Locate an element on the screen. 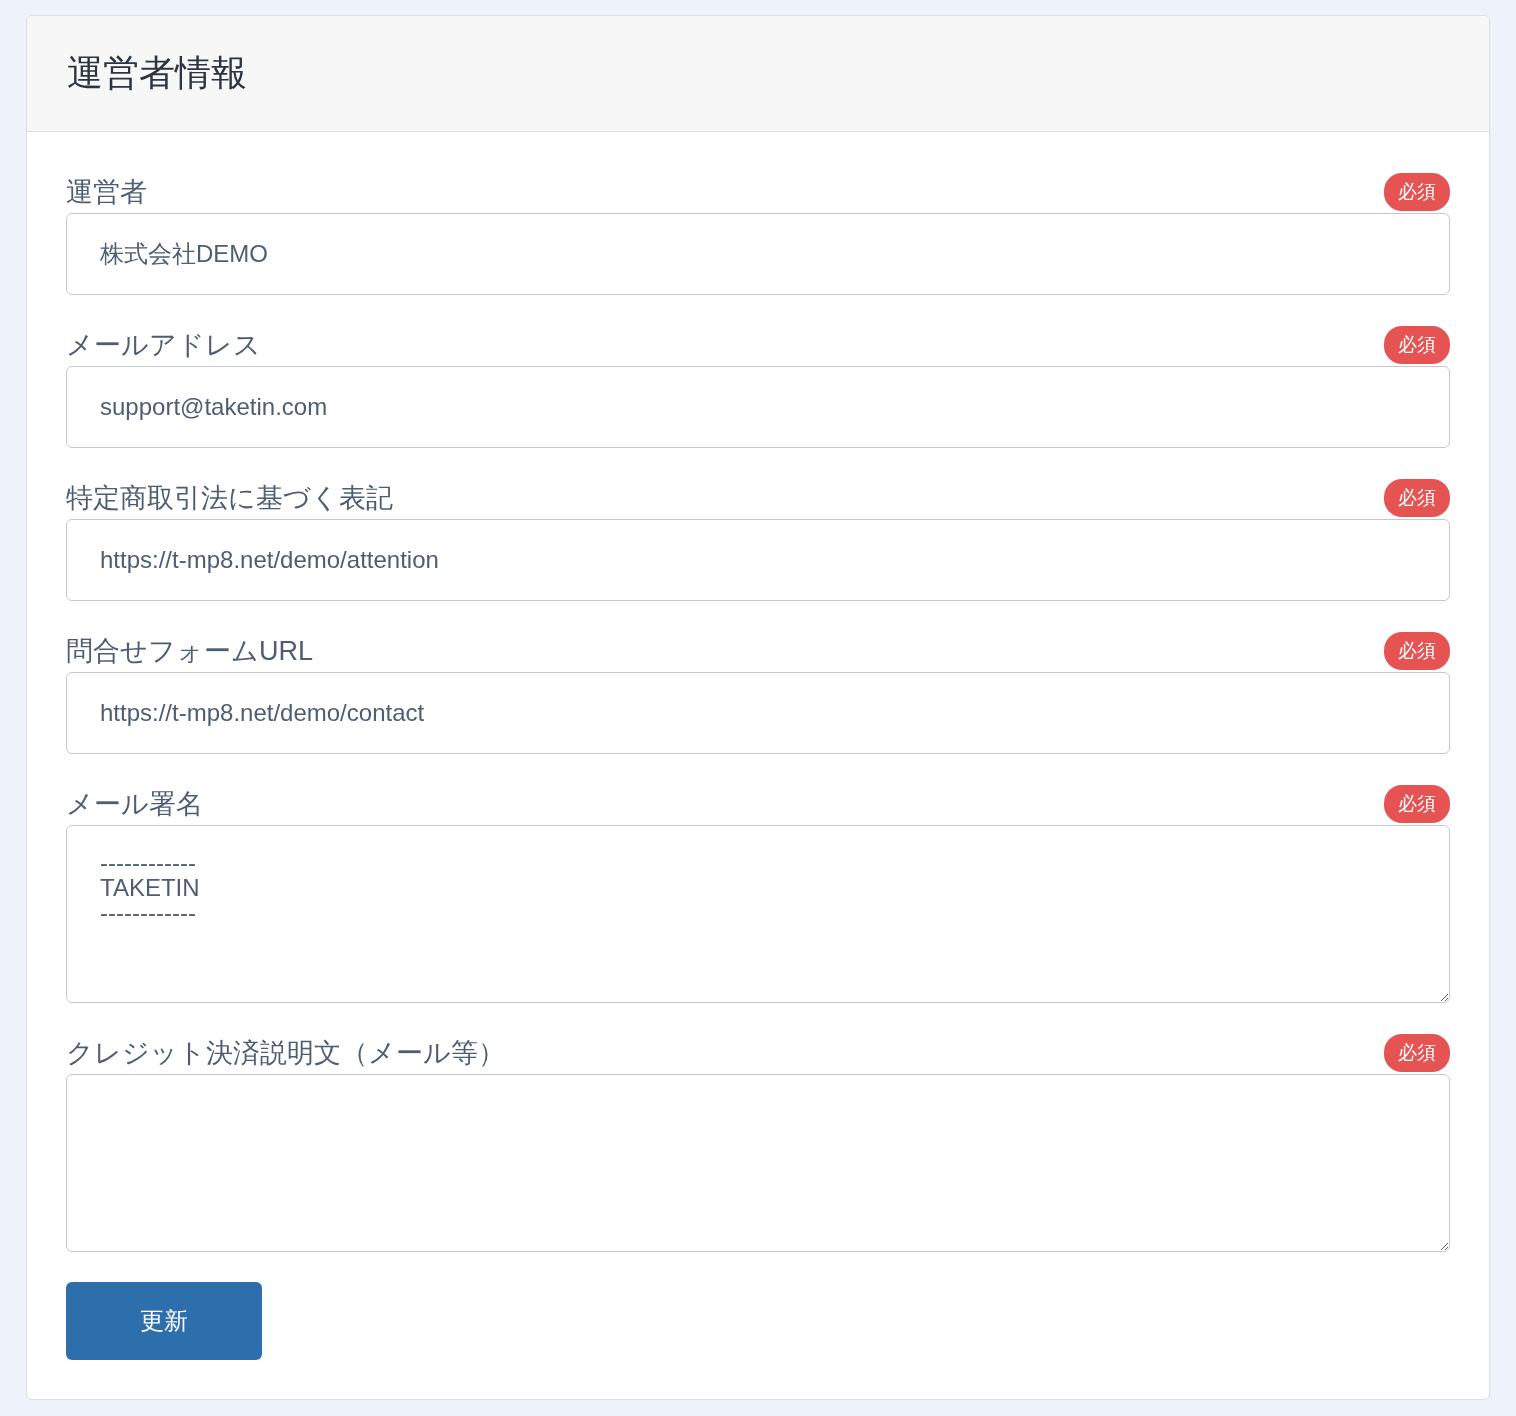 The width and height of the screenshot is (1516, 1416). field-label: メールアドレス is located at coordinates (163, 345).